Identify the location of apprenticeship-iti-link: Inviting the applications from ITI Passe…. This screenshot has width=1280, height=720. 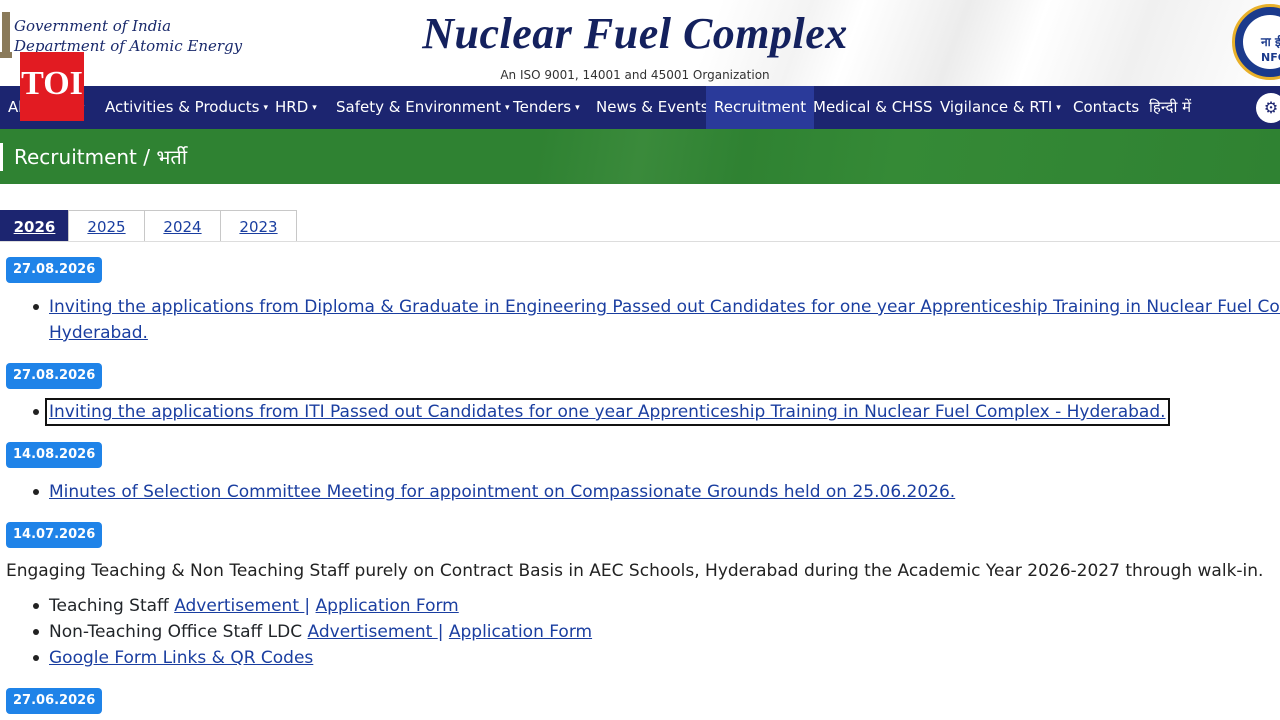
(607, 412).